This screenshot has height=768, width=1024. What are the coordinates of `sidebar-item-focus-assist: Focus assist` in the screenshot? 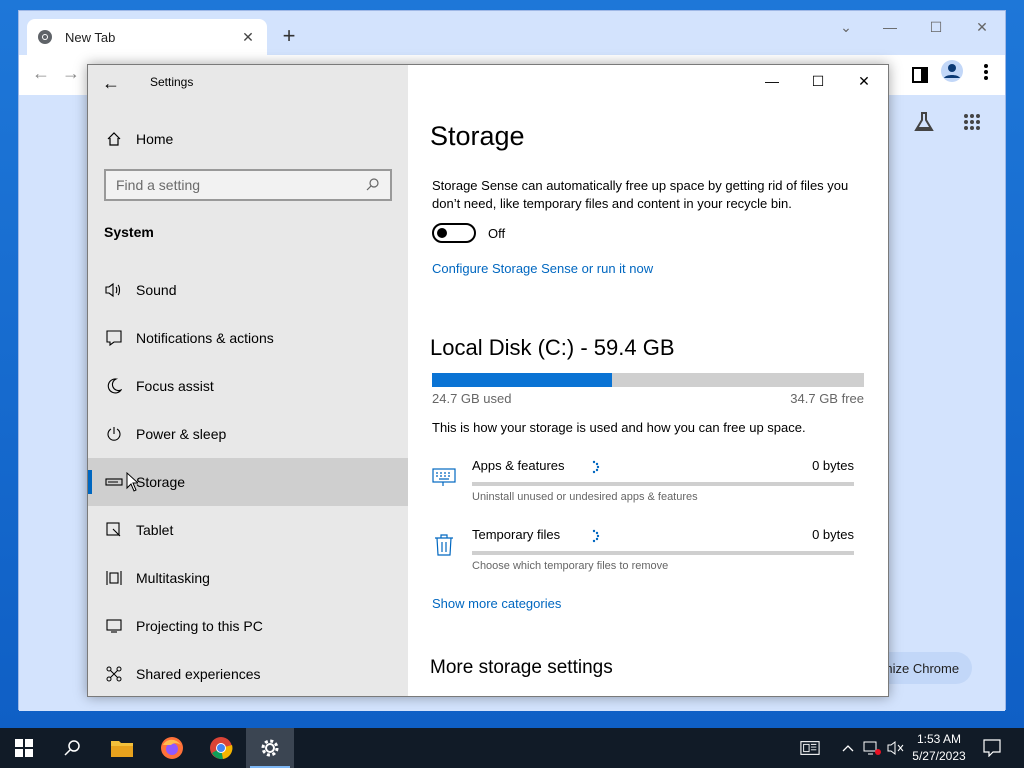 It's located at (248, 386).